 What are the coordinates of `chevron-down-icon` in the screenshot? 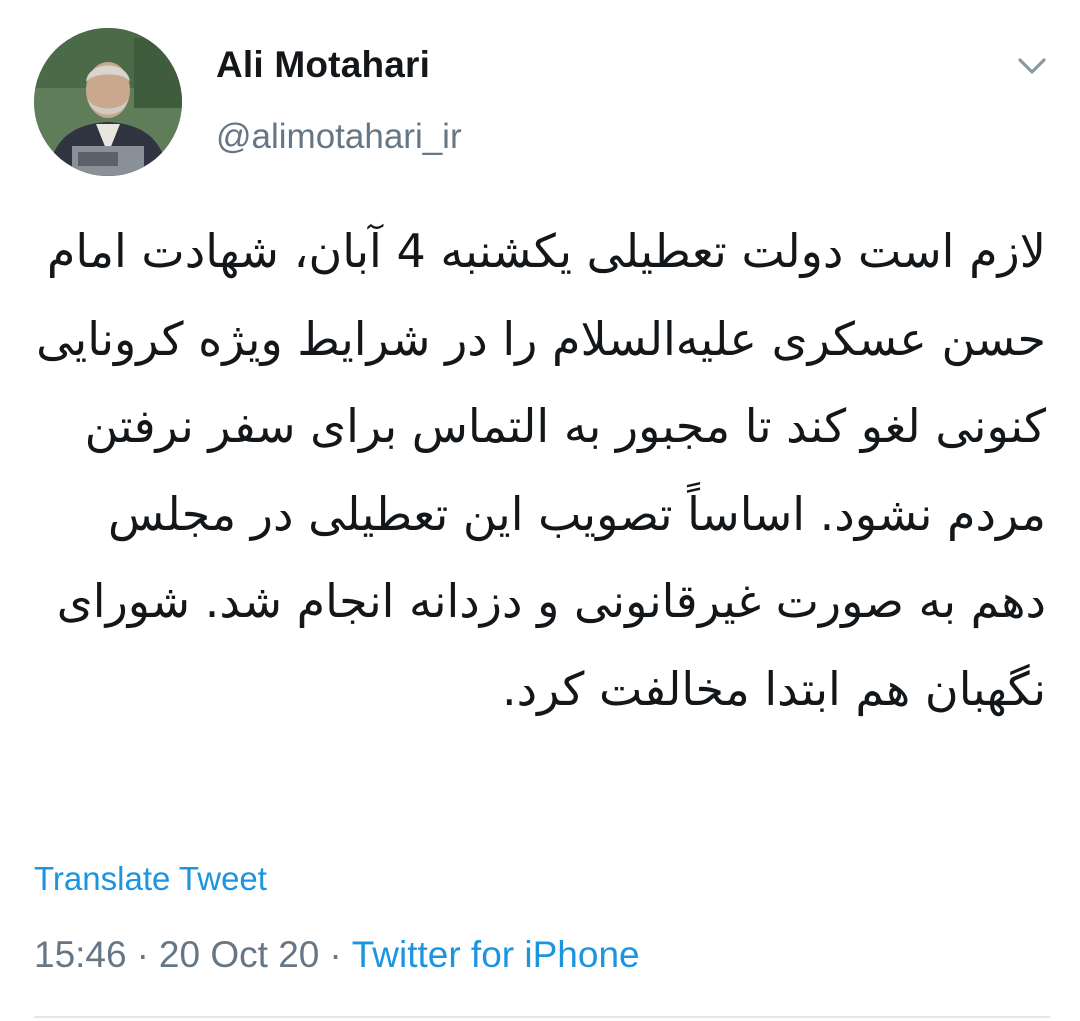 It's located at (1032, 66).